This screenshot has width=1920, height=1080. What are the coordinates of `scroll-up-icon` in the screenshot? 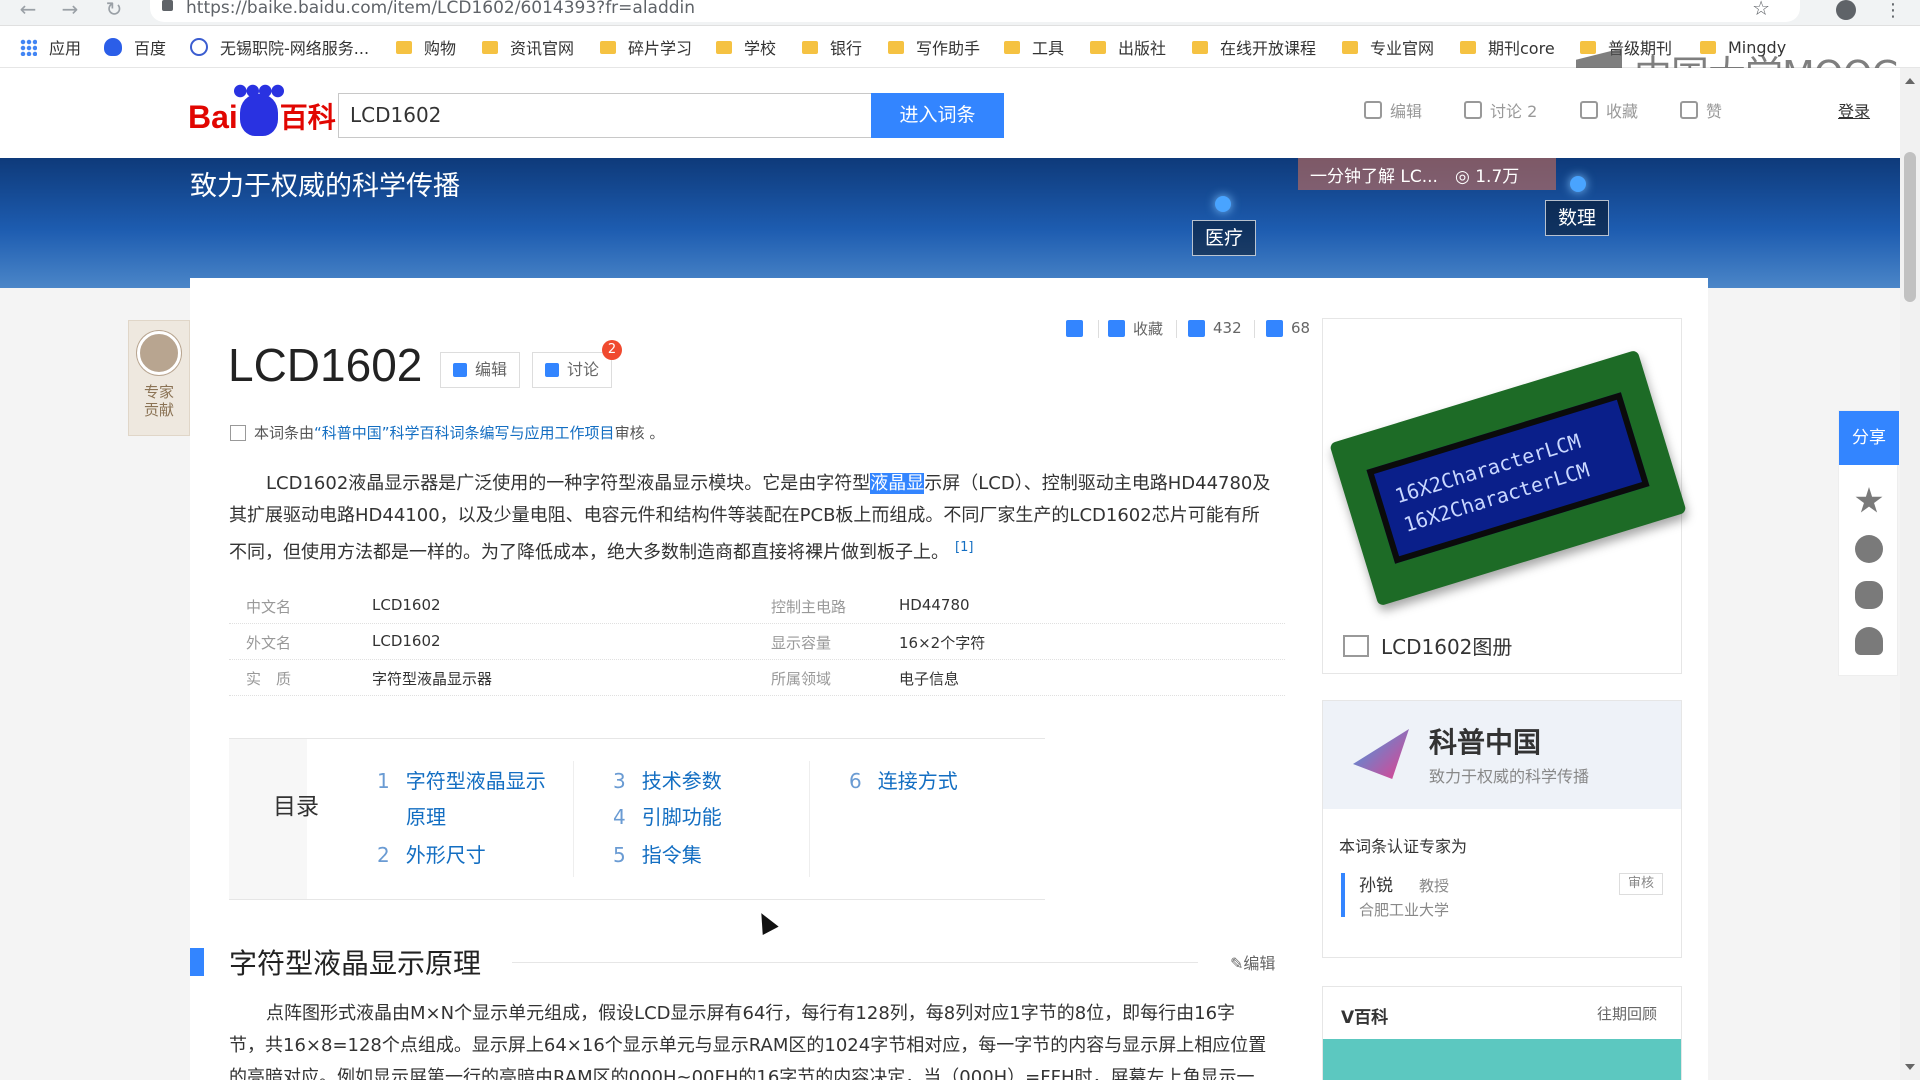 It's located at (1910, 81).